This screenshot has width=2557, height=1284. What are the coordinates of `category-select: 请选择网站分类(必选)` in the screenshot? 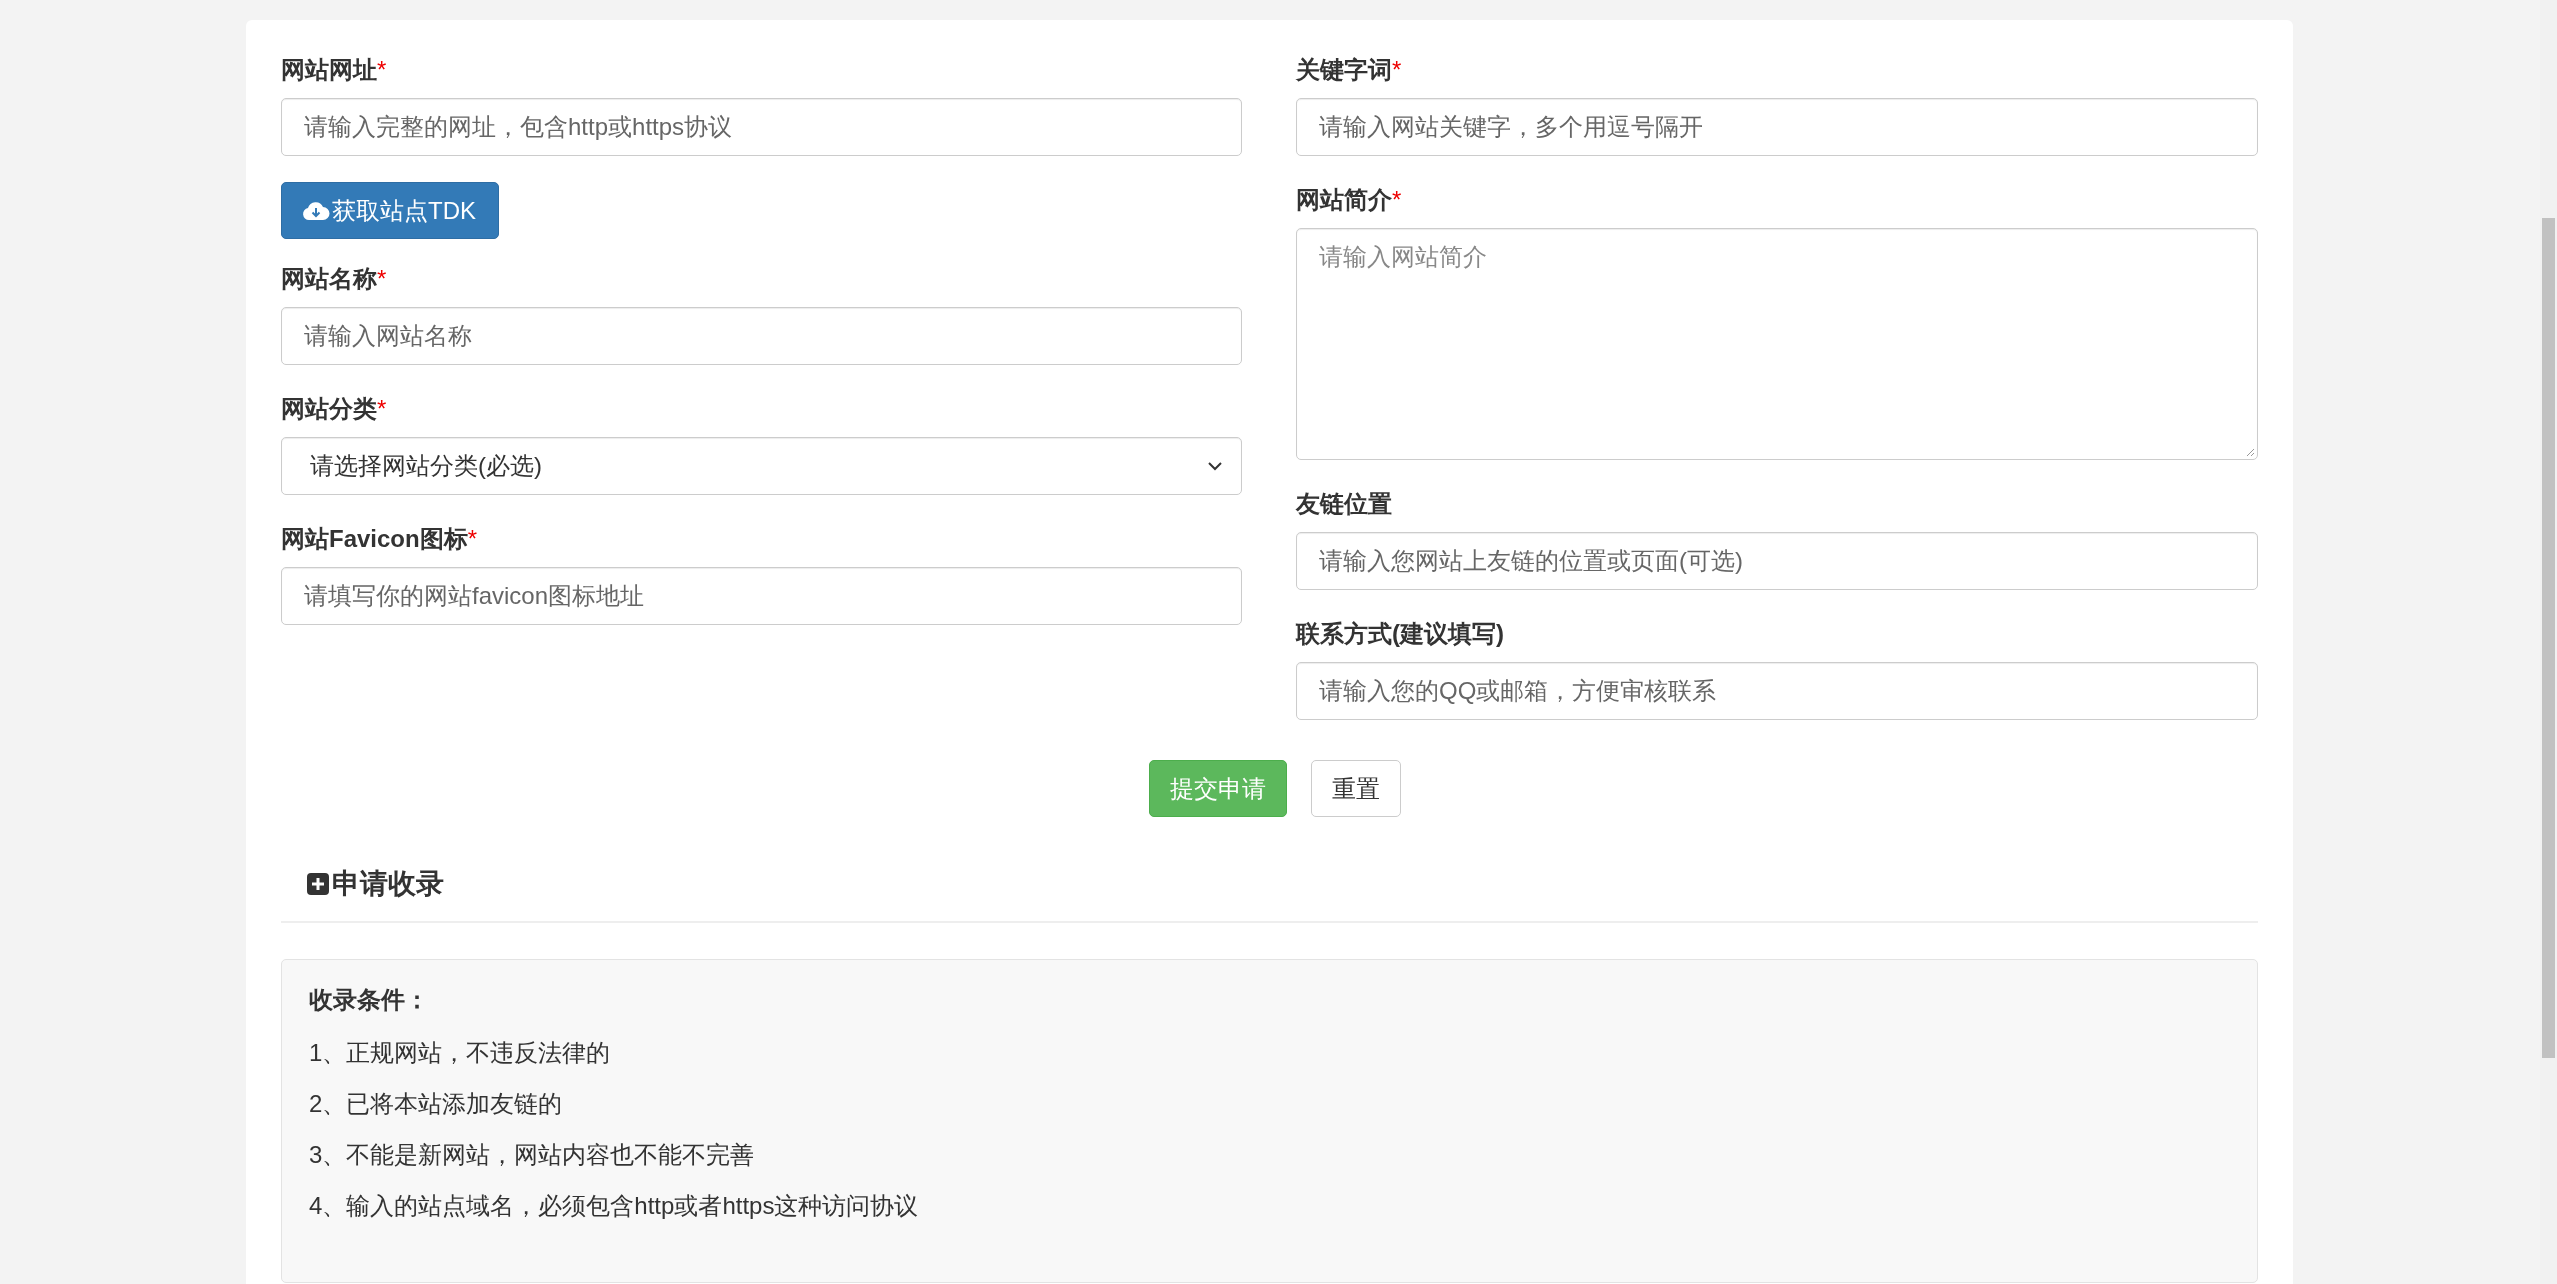 It's located at (761, 466).